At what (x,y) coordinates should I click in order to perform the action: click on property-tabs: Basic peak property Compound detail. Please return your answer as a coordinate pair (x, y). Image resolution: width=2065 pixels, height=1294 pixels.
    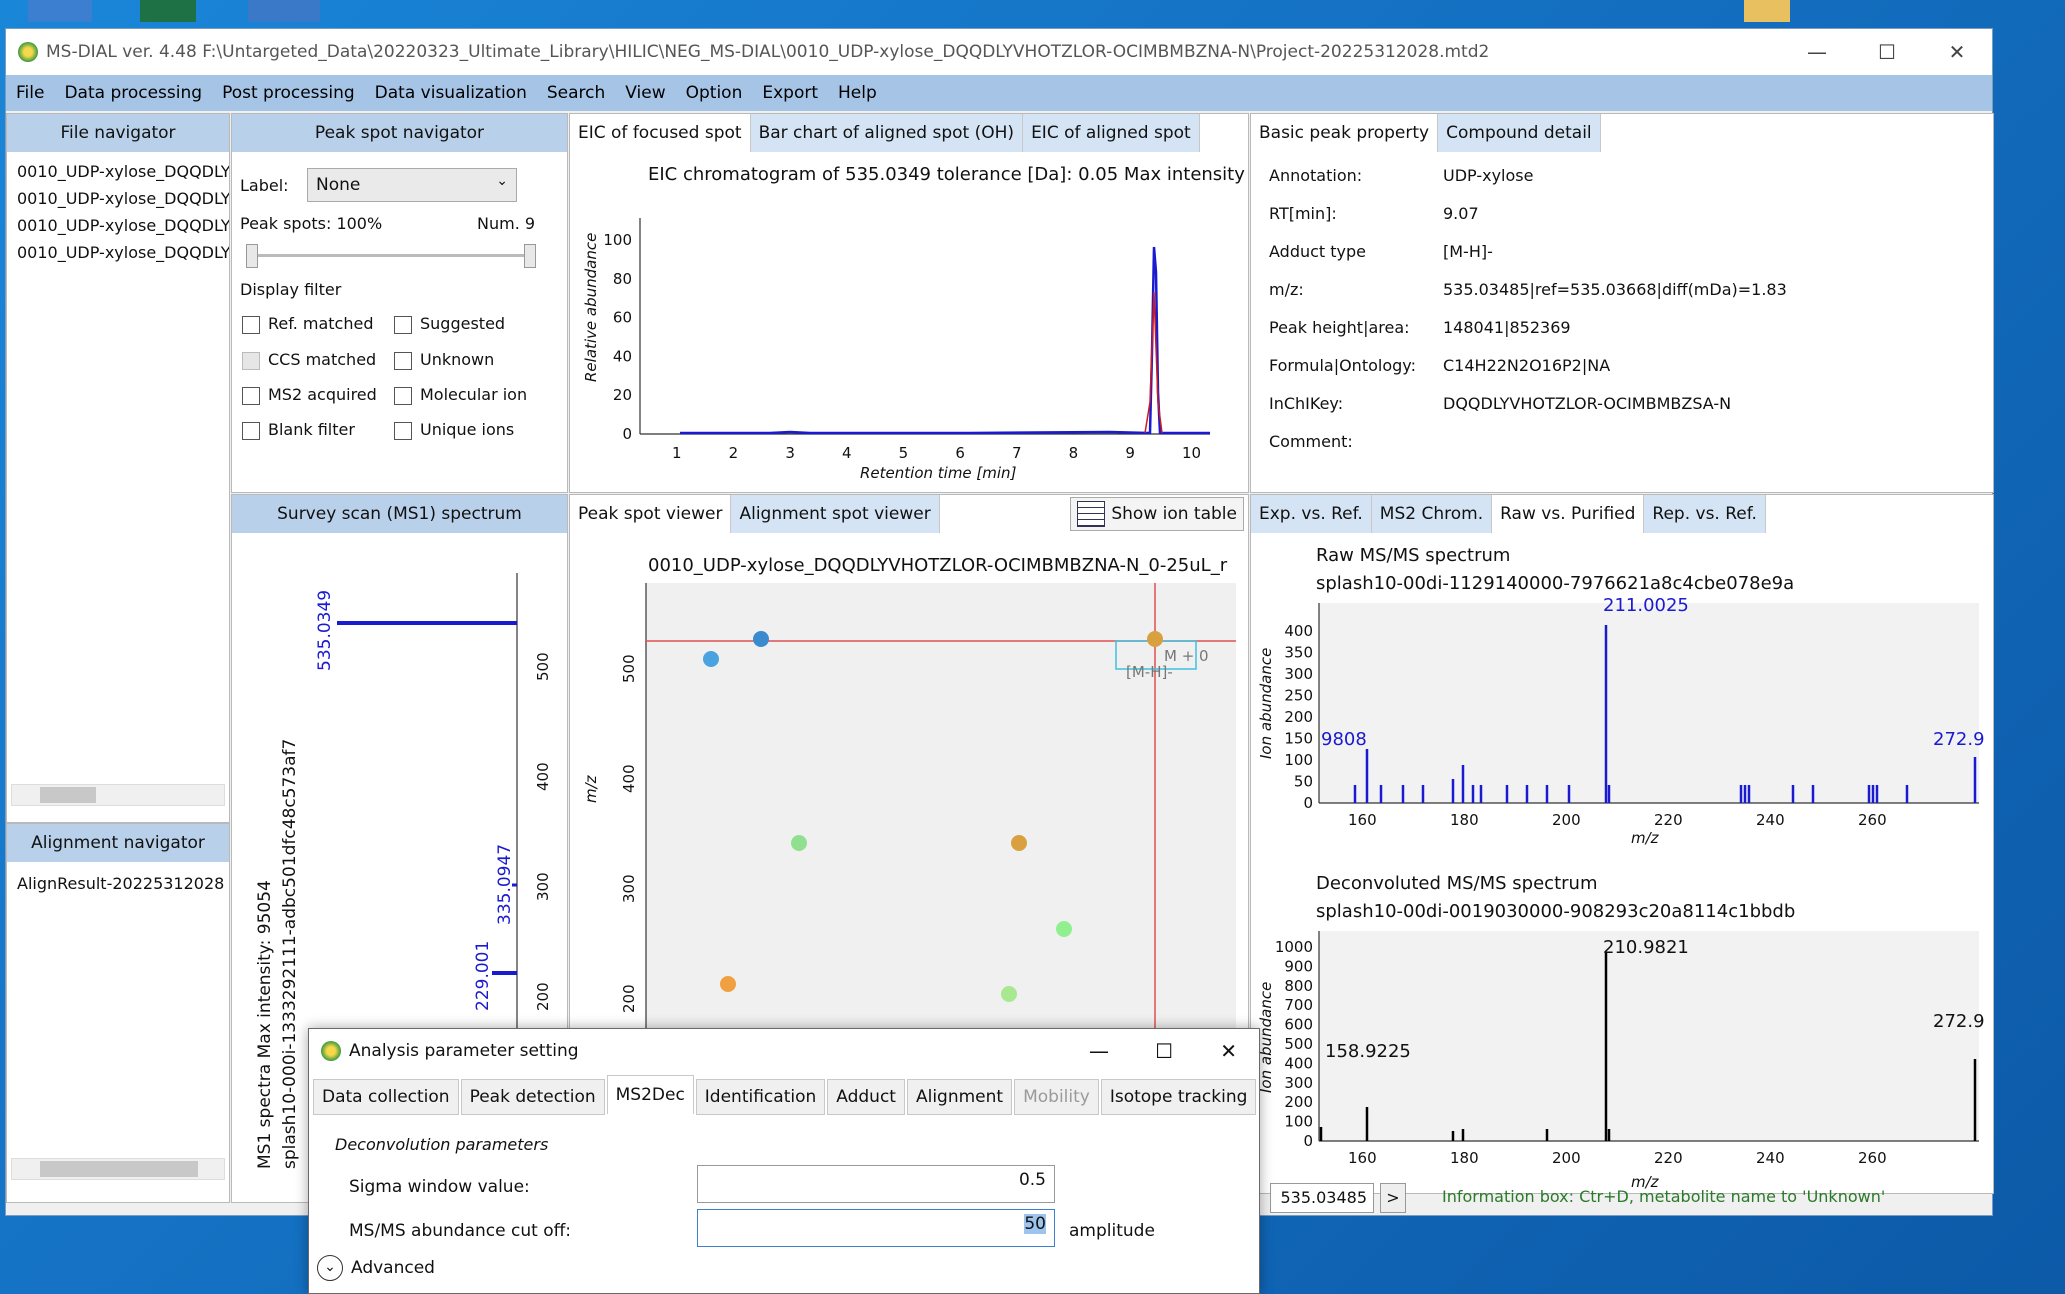
    Looking at the image, I should click on (1426, 133).